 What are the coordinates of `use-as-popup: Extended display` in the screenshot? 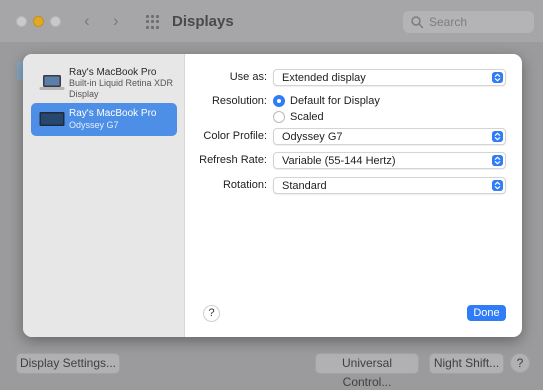 It's located at (389, 77).